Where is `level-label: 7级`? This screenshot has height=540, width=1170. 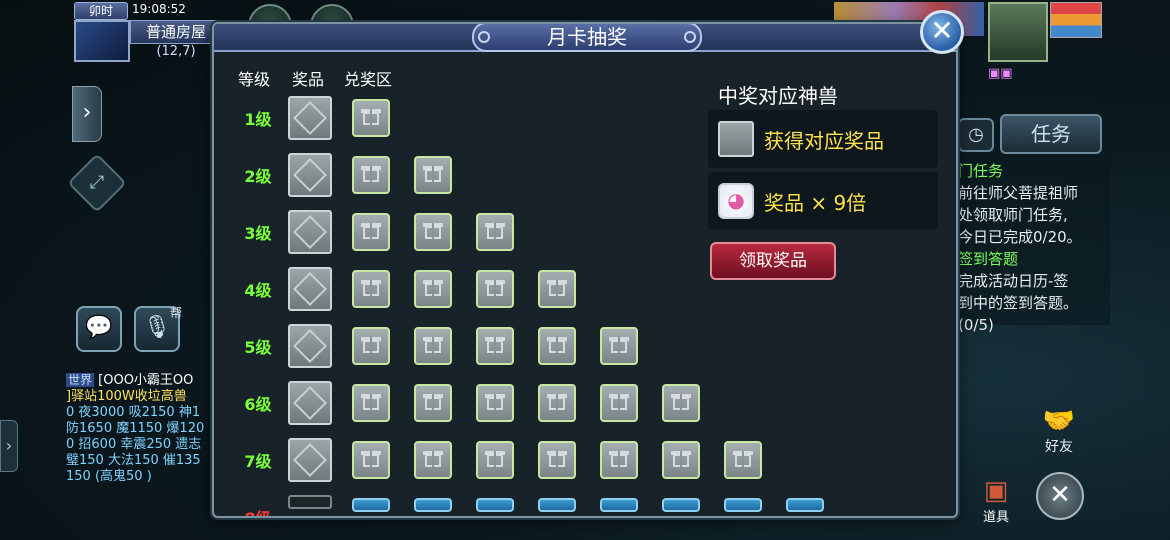 level-label: 7级 is located at coordinates (258, 461).